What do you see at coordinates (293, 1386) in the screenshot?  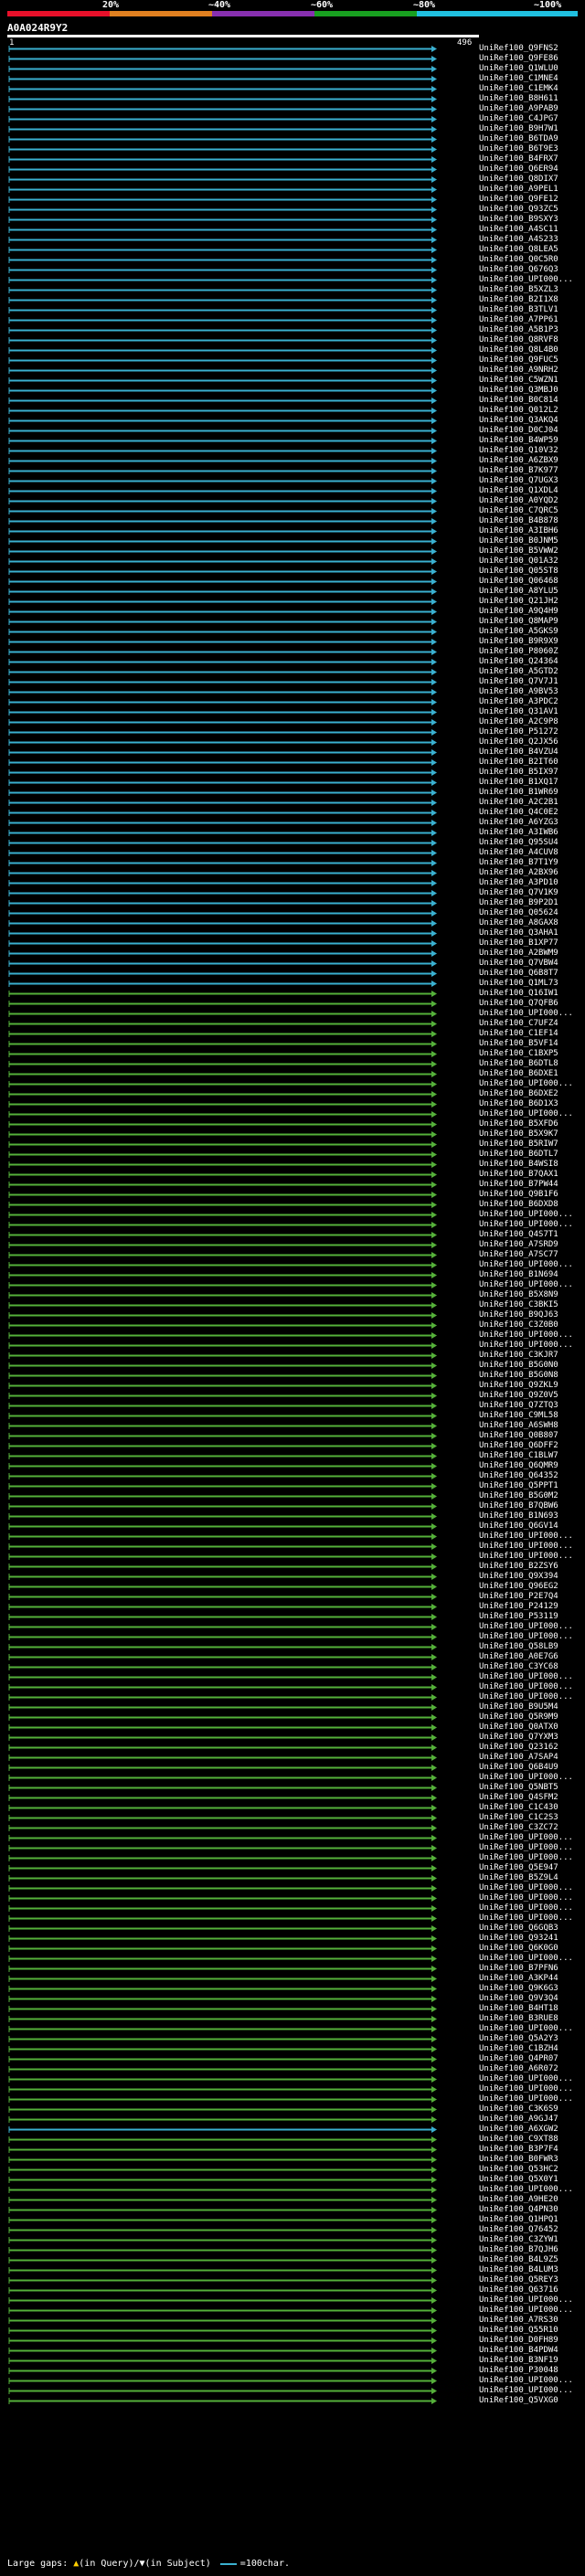 I see `hit-row: UniRef100_Q9ZKL9` at bounding box center [293, 1386].